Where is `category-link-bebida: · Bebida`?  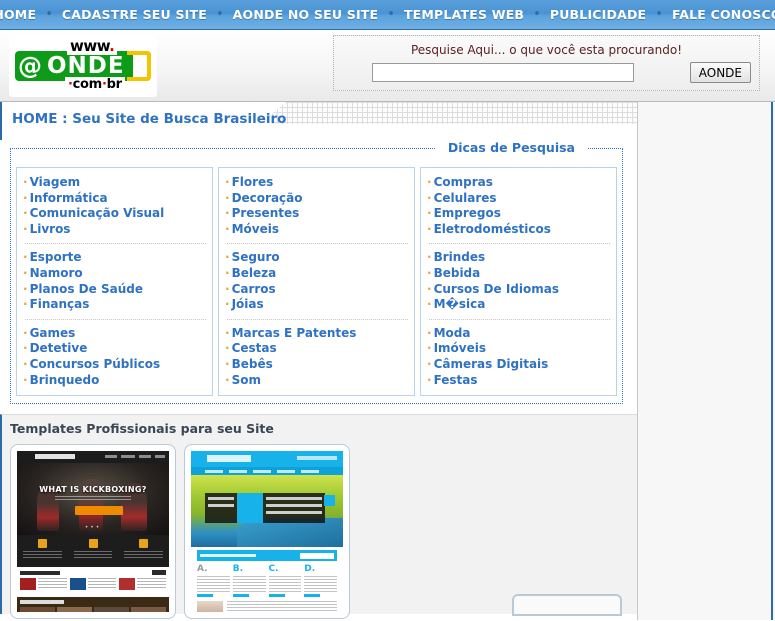 category-link-bebida: · Bebida is located at coordinates (519, 274).